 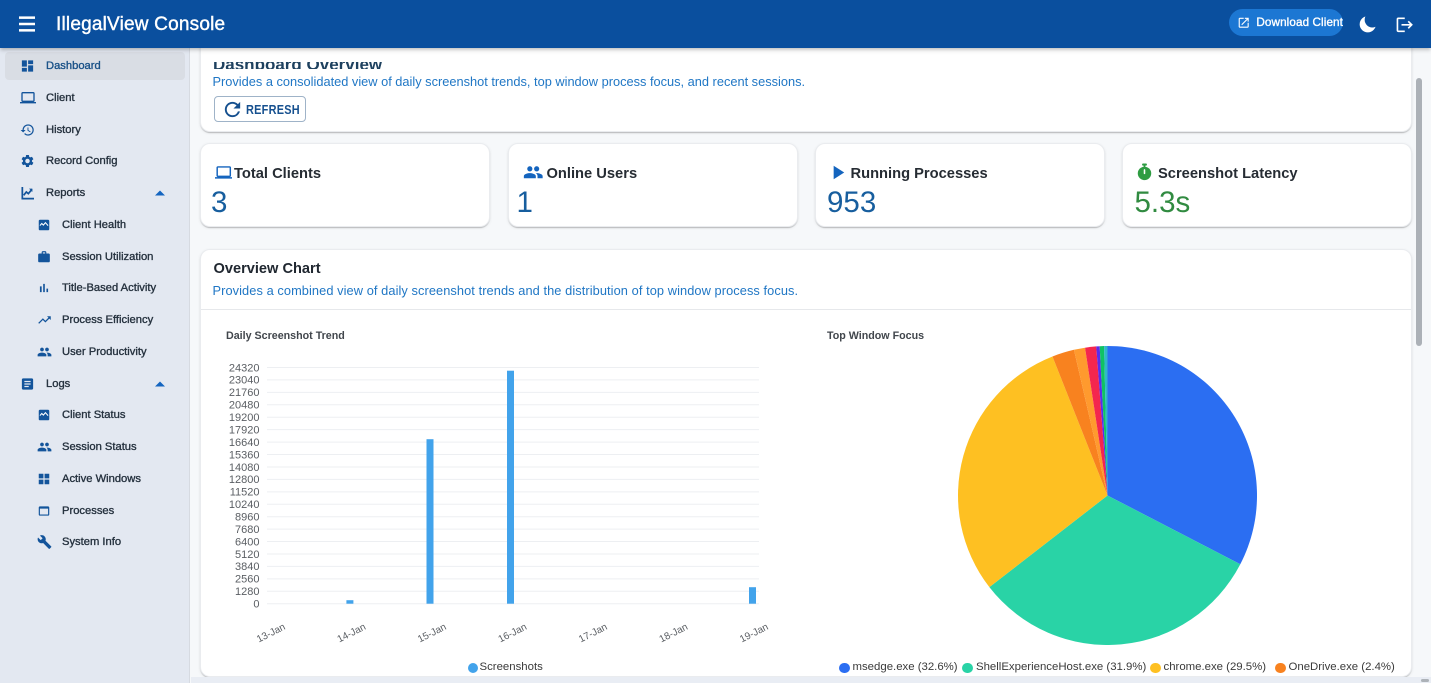 What do you see at coordinates (247, 592) in the screenshot?
I see `svg-text: 1280` at bounding box center [247, 592].